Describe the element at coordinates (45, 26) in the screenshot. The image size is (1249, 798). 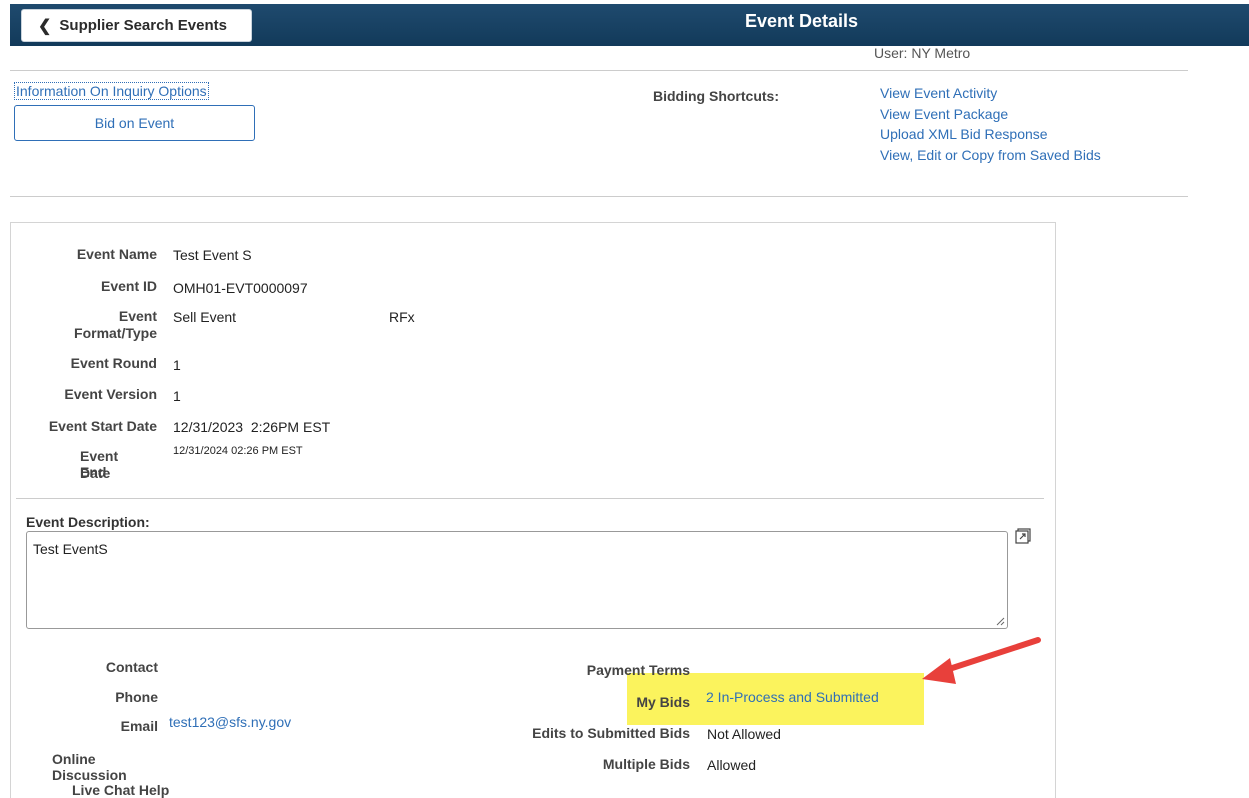
I see `chevron-left-icon: ❮` at that location.